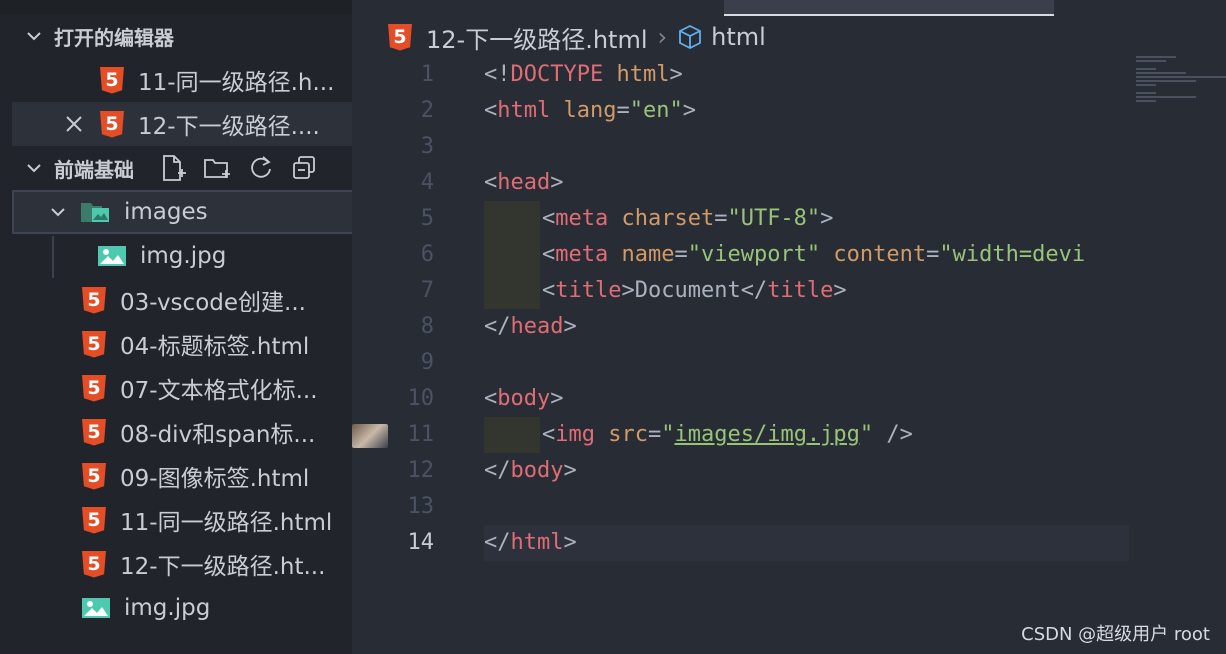 Image resolution: width=1226 pixels, height=654 pixels. Describe the element at coordinates (421, 434) in the screenshot. I see `line-number: 11` at that location.